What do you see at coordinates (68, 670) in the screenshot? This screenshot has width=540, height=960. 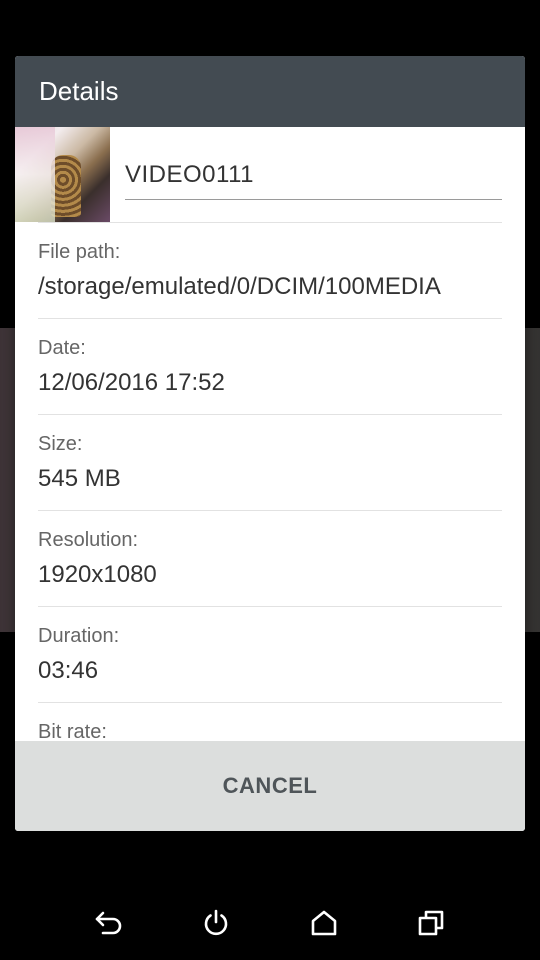 I see `detail-value: 03:46` at bounding box center [68, 670].